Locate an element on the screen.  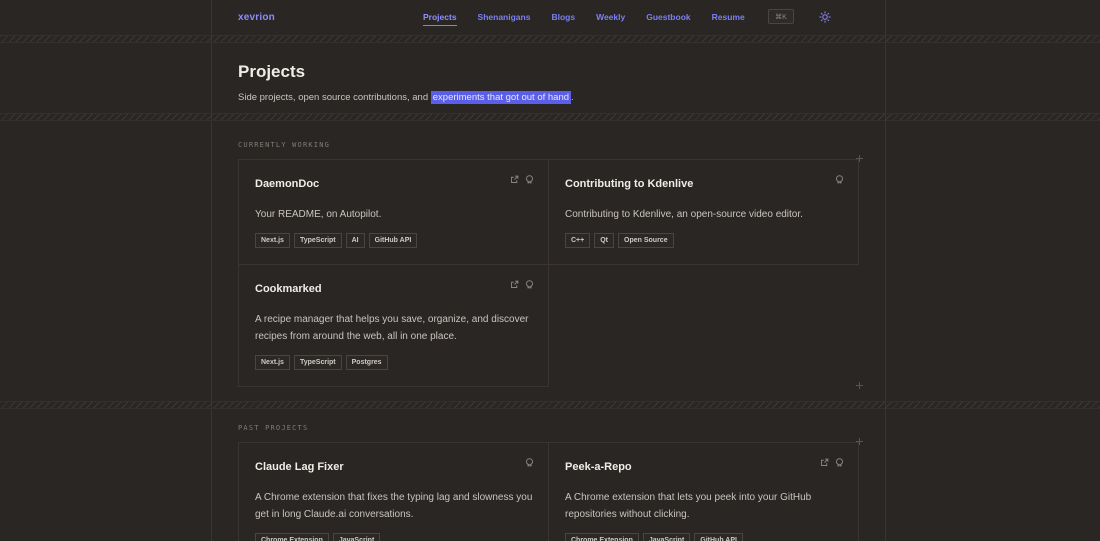
tag-list: C++ Qt Open Source is located at coordinates (619, 240).